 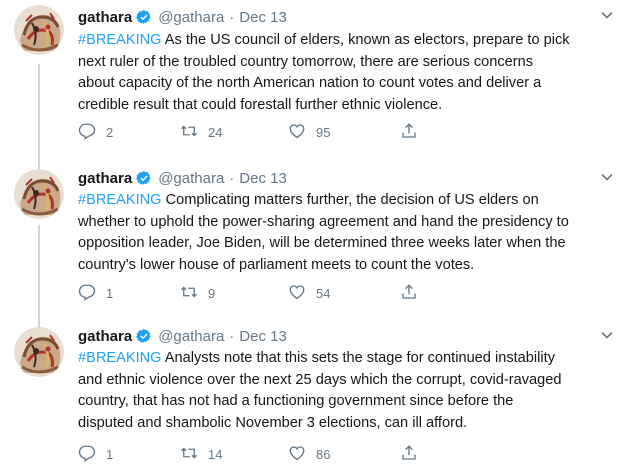 What do you see at coordinates (212, 293) in the screenshot?
I see `retweet-count: 9` at bounding box center [212, 293].